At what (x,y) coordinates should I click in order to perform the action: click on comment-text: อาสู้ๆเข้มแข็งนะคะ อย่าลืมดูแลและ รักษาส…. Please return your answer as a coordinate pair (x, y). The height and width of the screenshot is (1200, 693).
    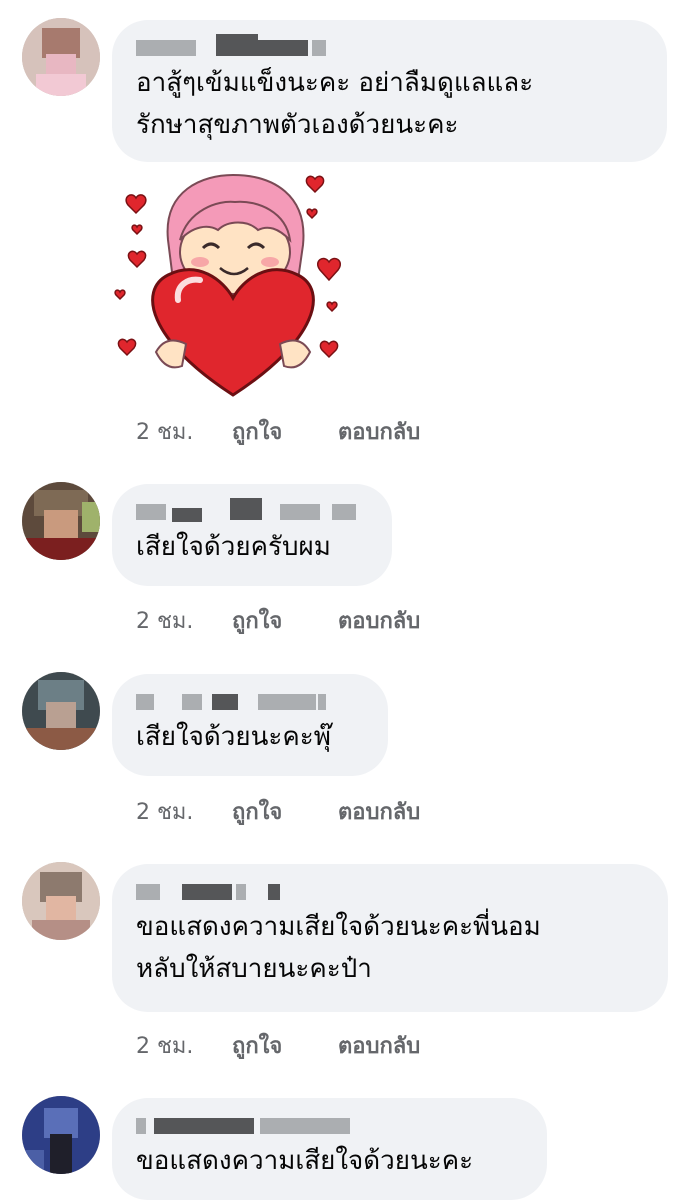
    Looking at the image, I should click on (335, 104).